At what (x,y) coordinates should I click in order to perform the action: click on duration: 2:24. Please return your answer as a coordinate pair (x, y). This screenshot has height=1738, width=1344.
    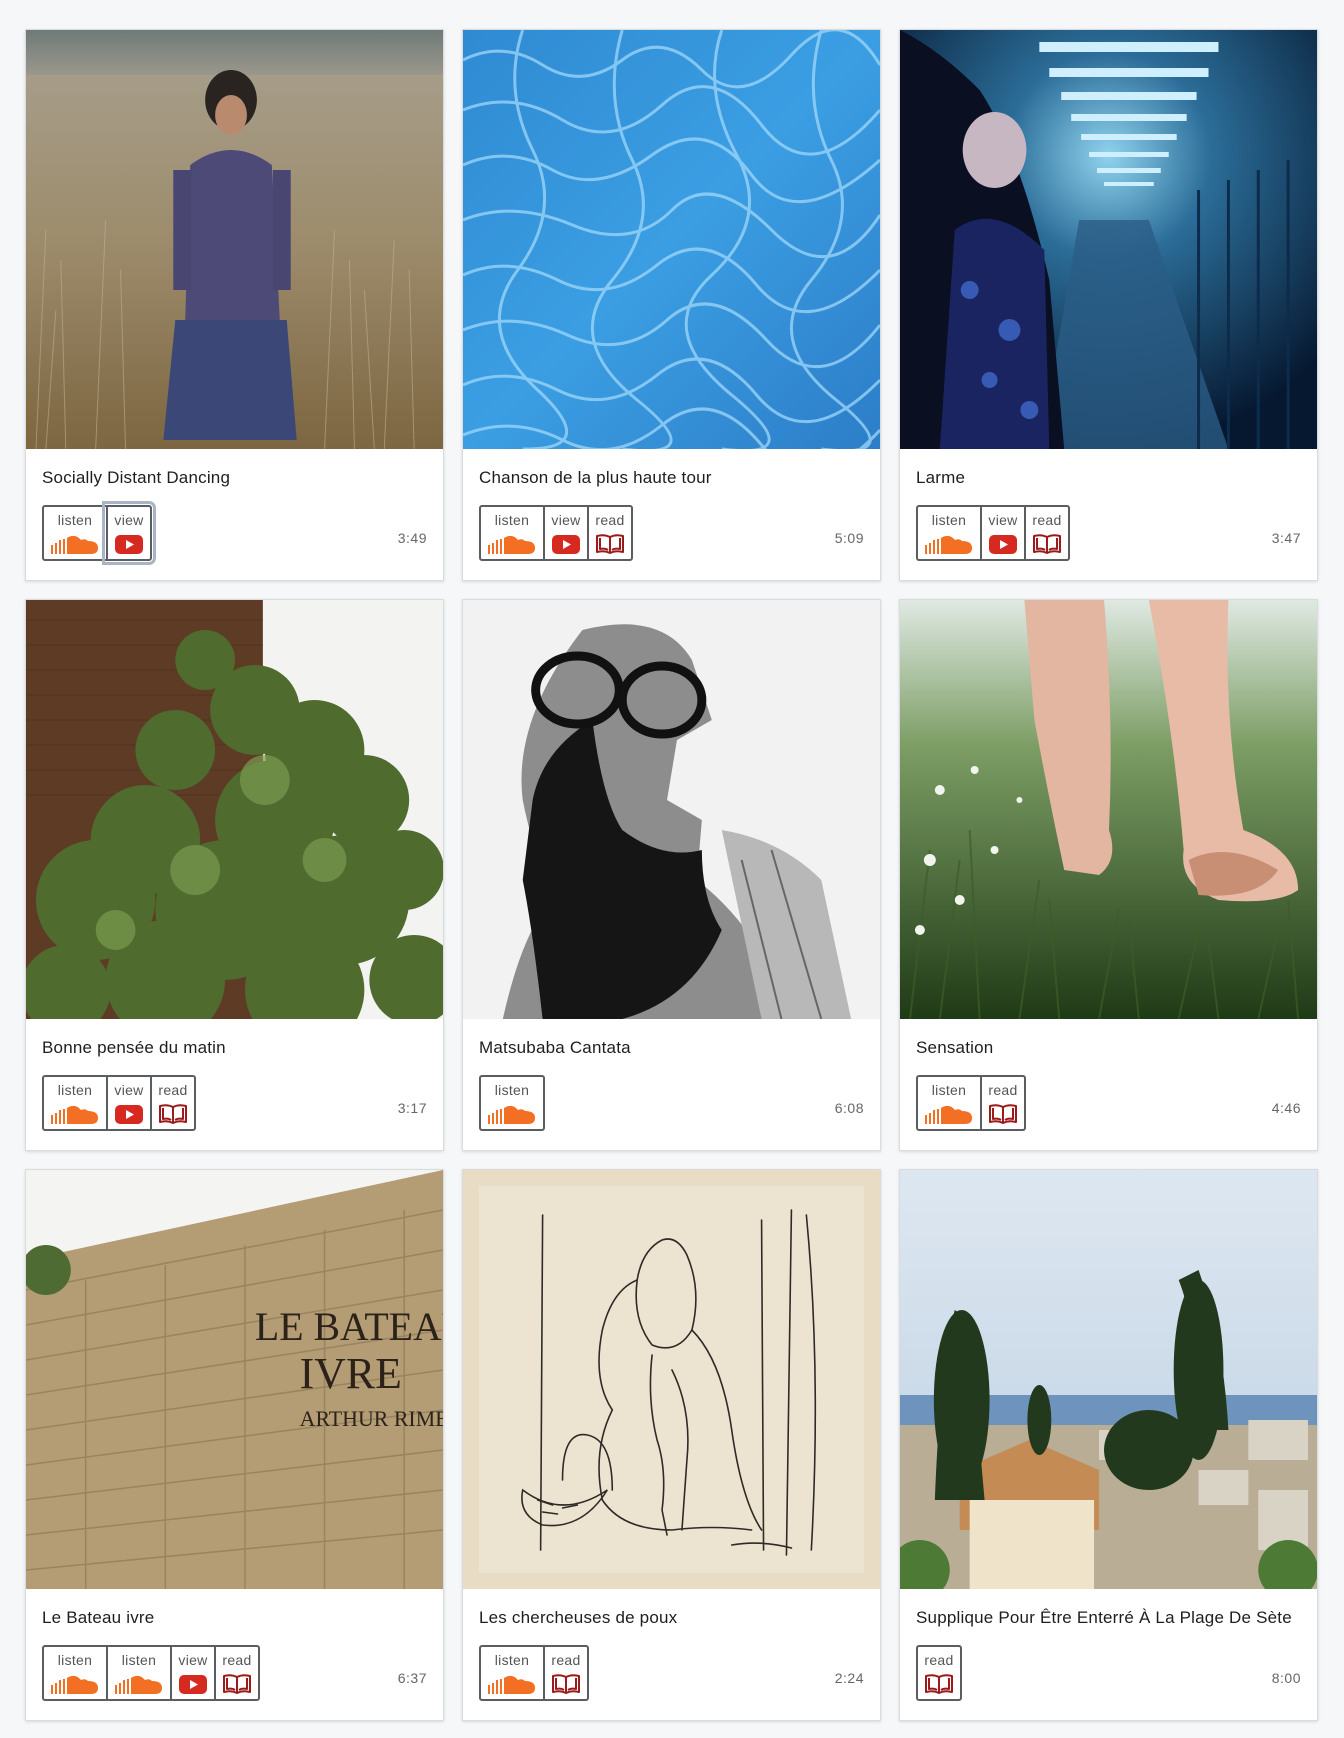
    Looking at the image, I should click on (849, 1678).